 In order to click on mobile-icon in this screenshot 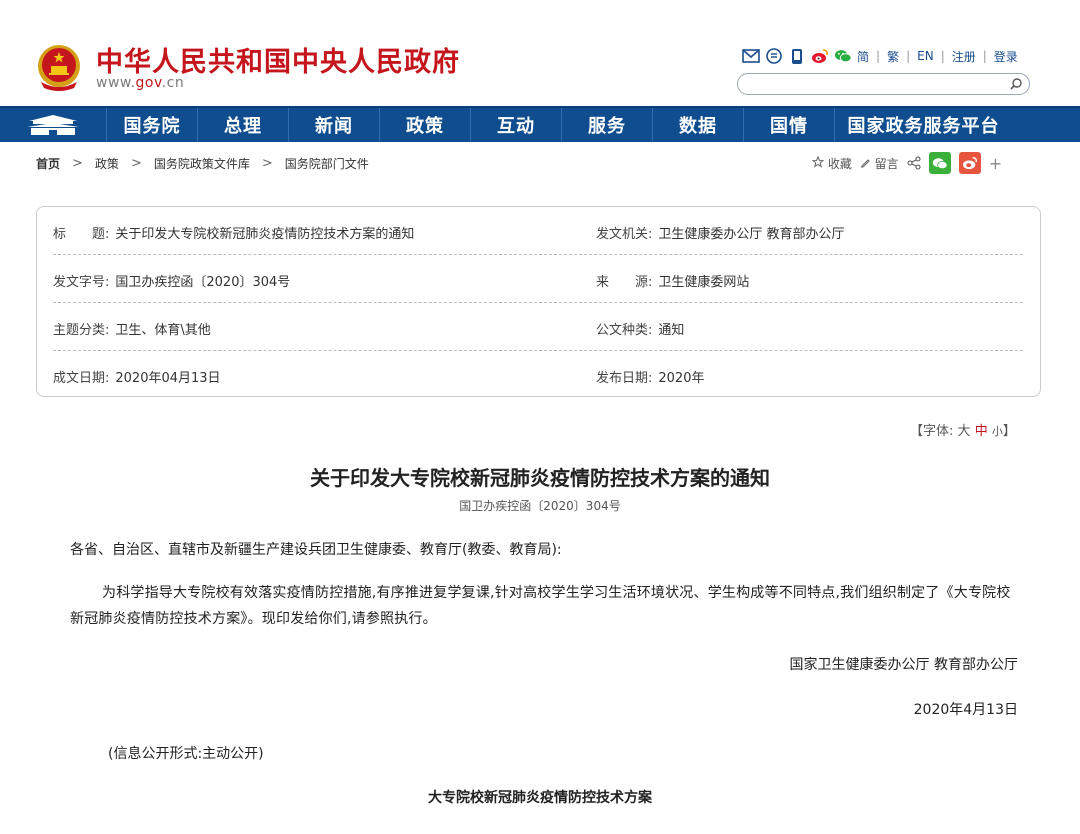, I will do `click(797, 56)`.